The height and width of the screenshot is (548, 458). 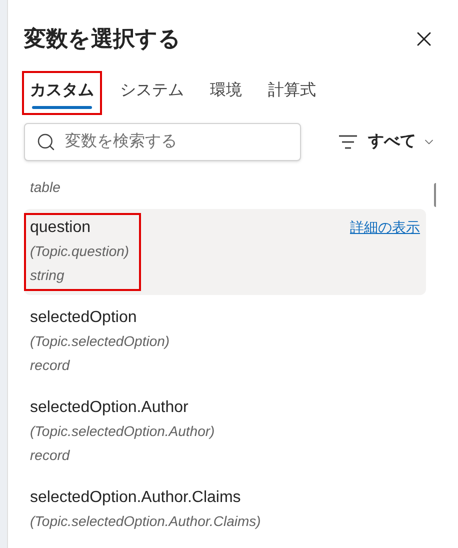 I want to click on variable-path: (Topic.selectedOption.Author.Claims), so click(x=145, y=521).